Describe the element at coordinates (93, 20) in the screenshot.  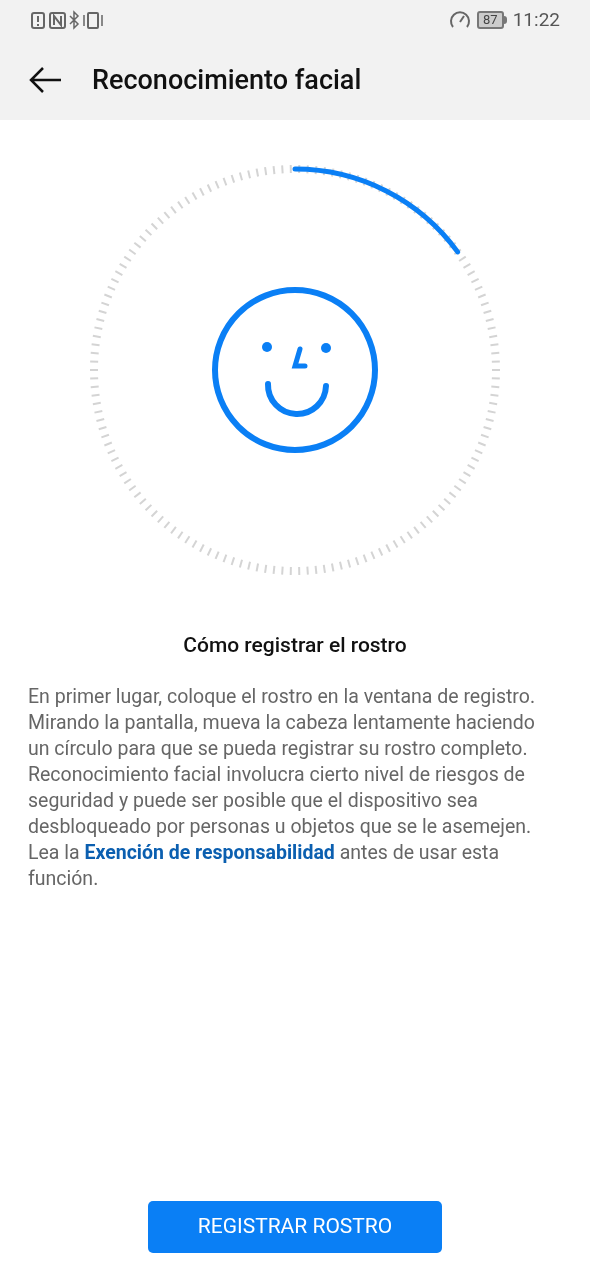
I see `vibrate-icon` at that location.